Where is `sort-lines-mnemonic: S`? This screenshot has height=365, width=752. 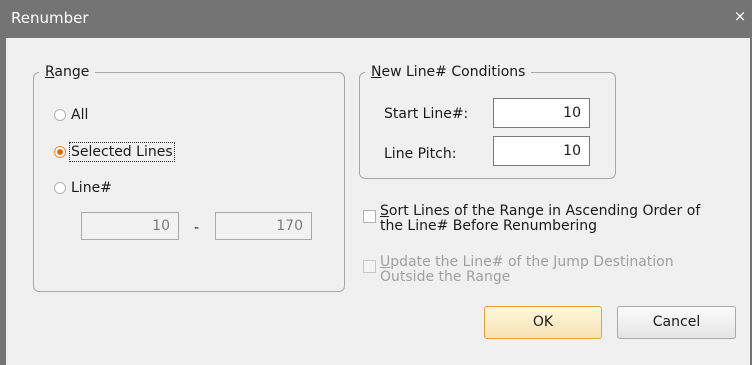 sort-lines-mnemonic: S is located at coordinates (384, 211).